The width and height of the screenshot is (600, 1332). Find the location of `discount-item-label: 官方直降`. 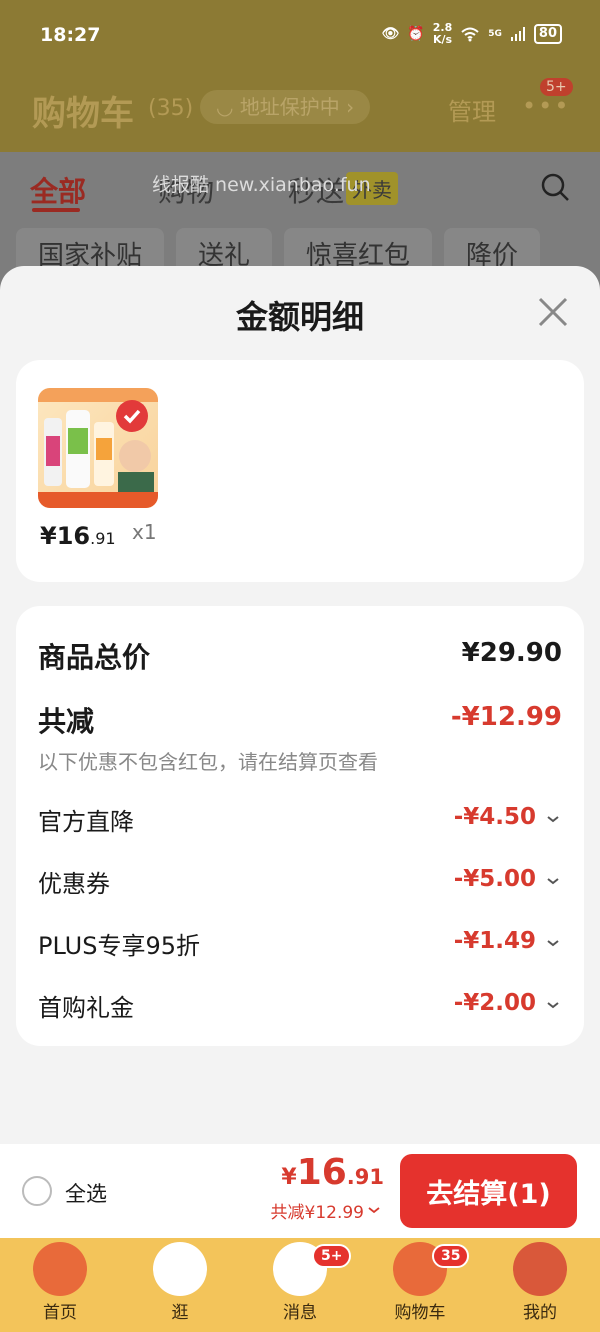

discount-item-label: 官方直降 is located at coordinates (86, 822).